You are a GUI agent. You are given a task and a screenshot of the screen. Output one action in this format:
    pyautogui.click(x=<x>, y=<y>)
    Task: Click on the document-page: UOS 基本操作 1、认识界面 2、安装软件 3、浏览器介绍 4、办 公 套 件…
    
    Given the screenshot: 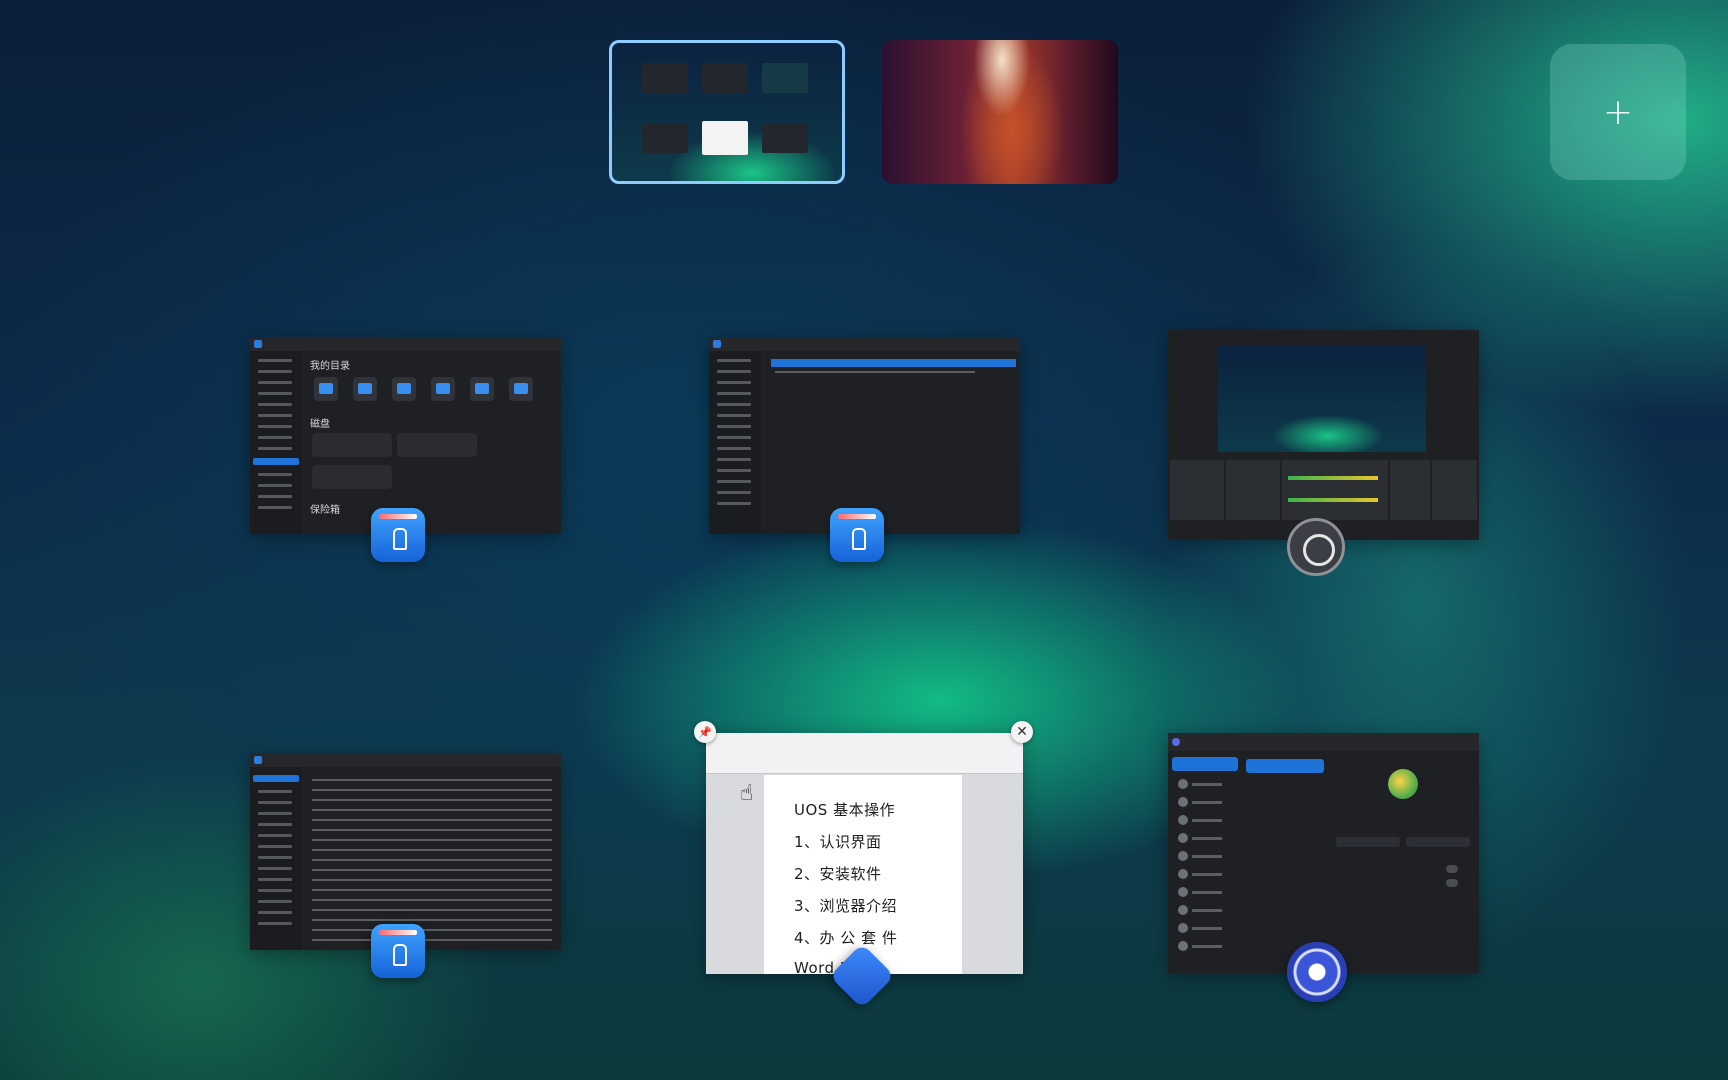 What is the action you would take?
    pyautogui.click(x=863, y=874)
    